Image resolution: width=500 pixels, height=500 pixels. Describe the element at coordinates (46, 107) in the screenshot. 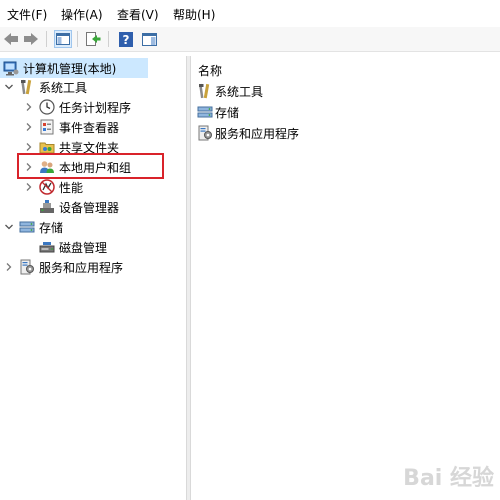

I see `clock-icon` at that location.